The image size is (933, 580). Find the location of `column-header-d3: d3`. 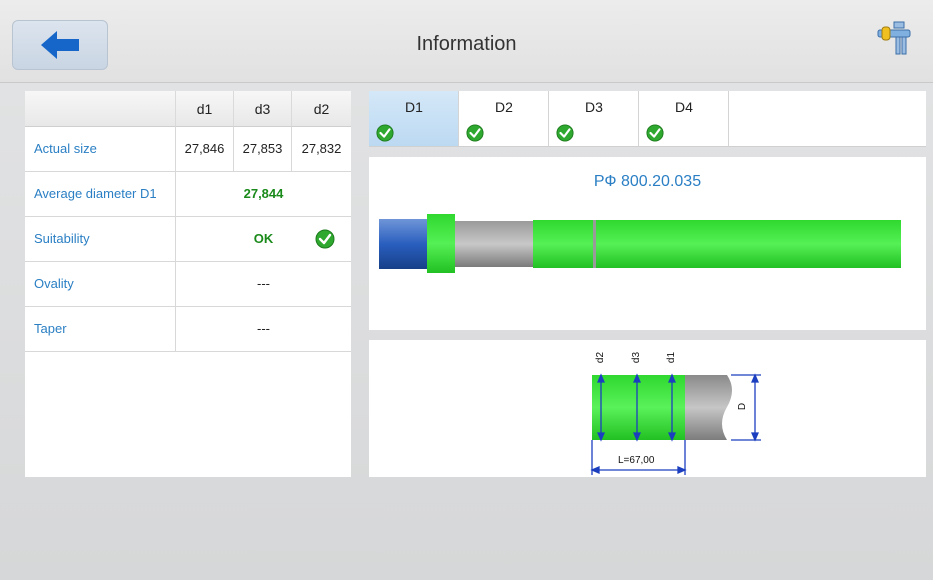

column-header-d3: d3 is located at coordinates (263, 109).